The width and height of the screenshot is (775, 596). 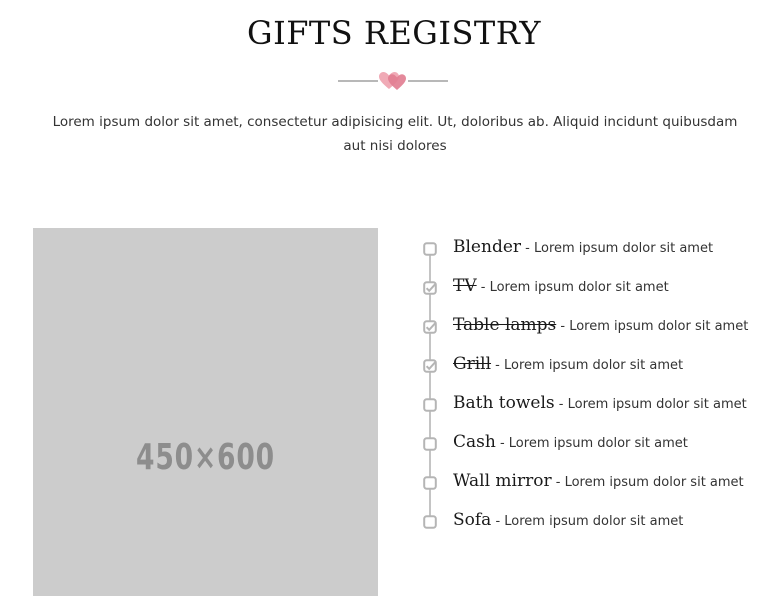 What do you see at coordinates (474, 442) in the screenshot?
I see `registry-item-name: Cash` at bounding box center [474, 442].